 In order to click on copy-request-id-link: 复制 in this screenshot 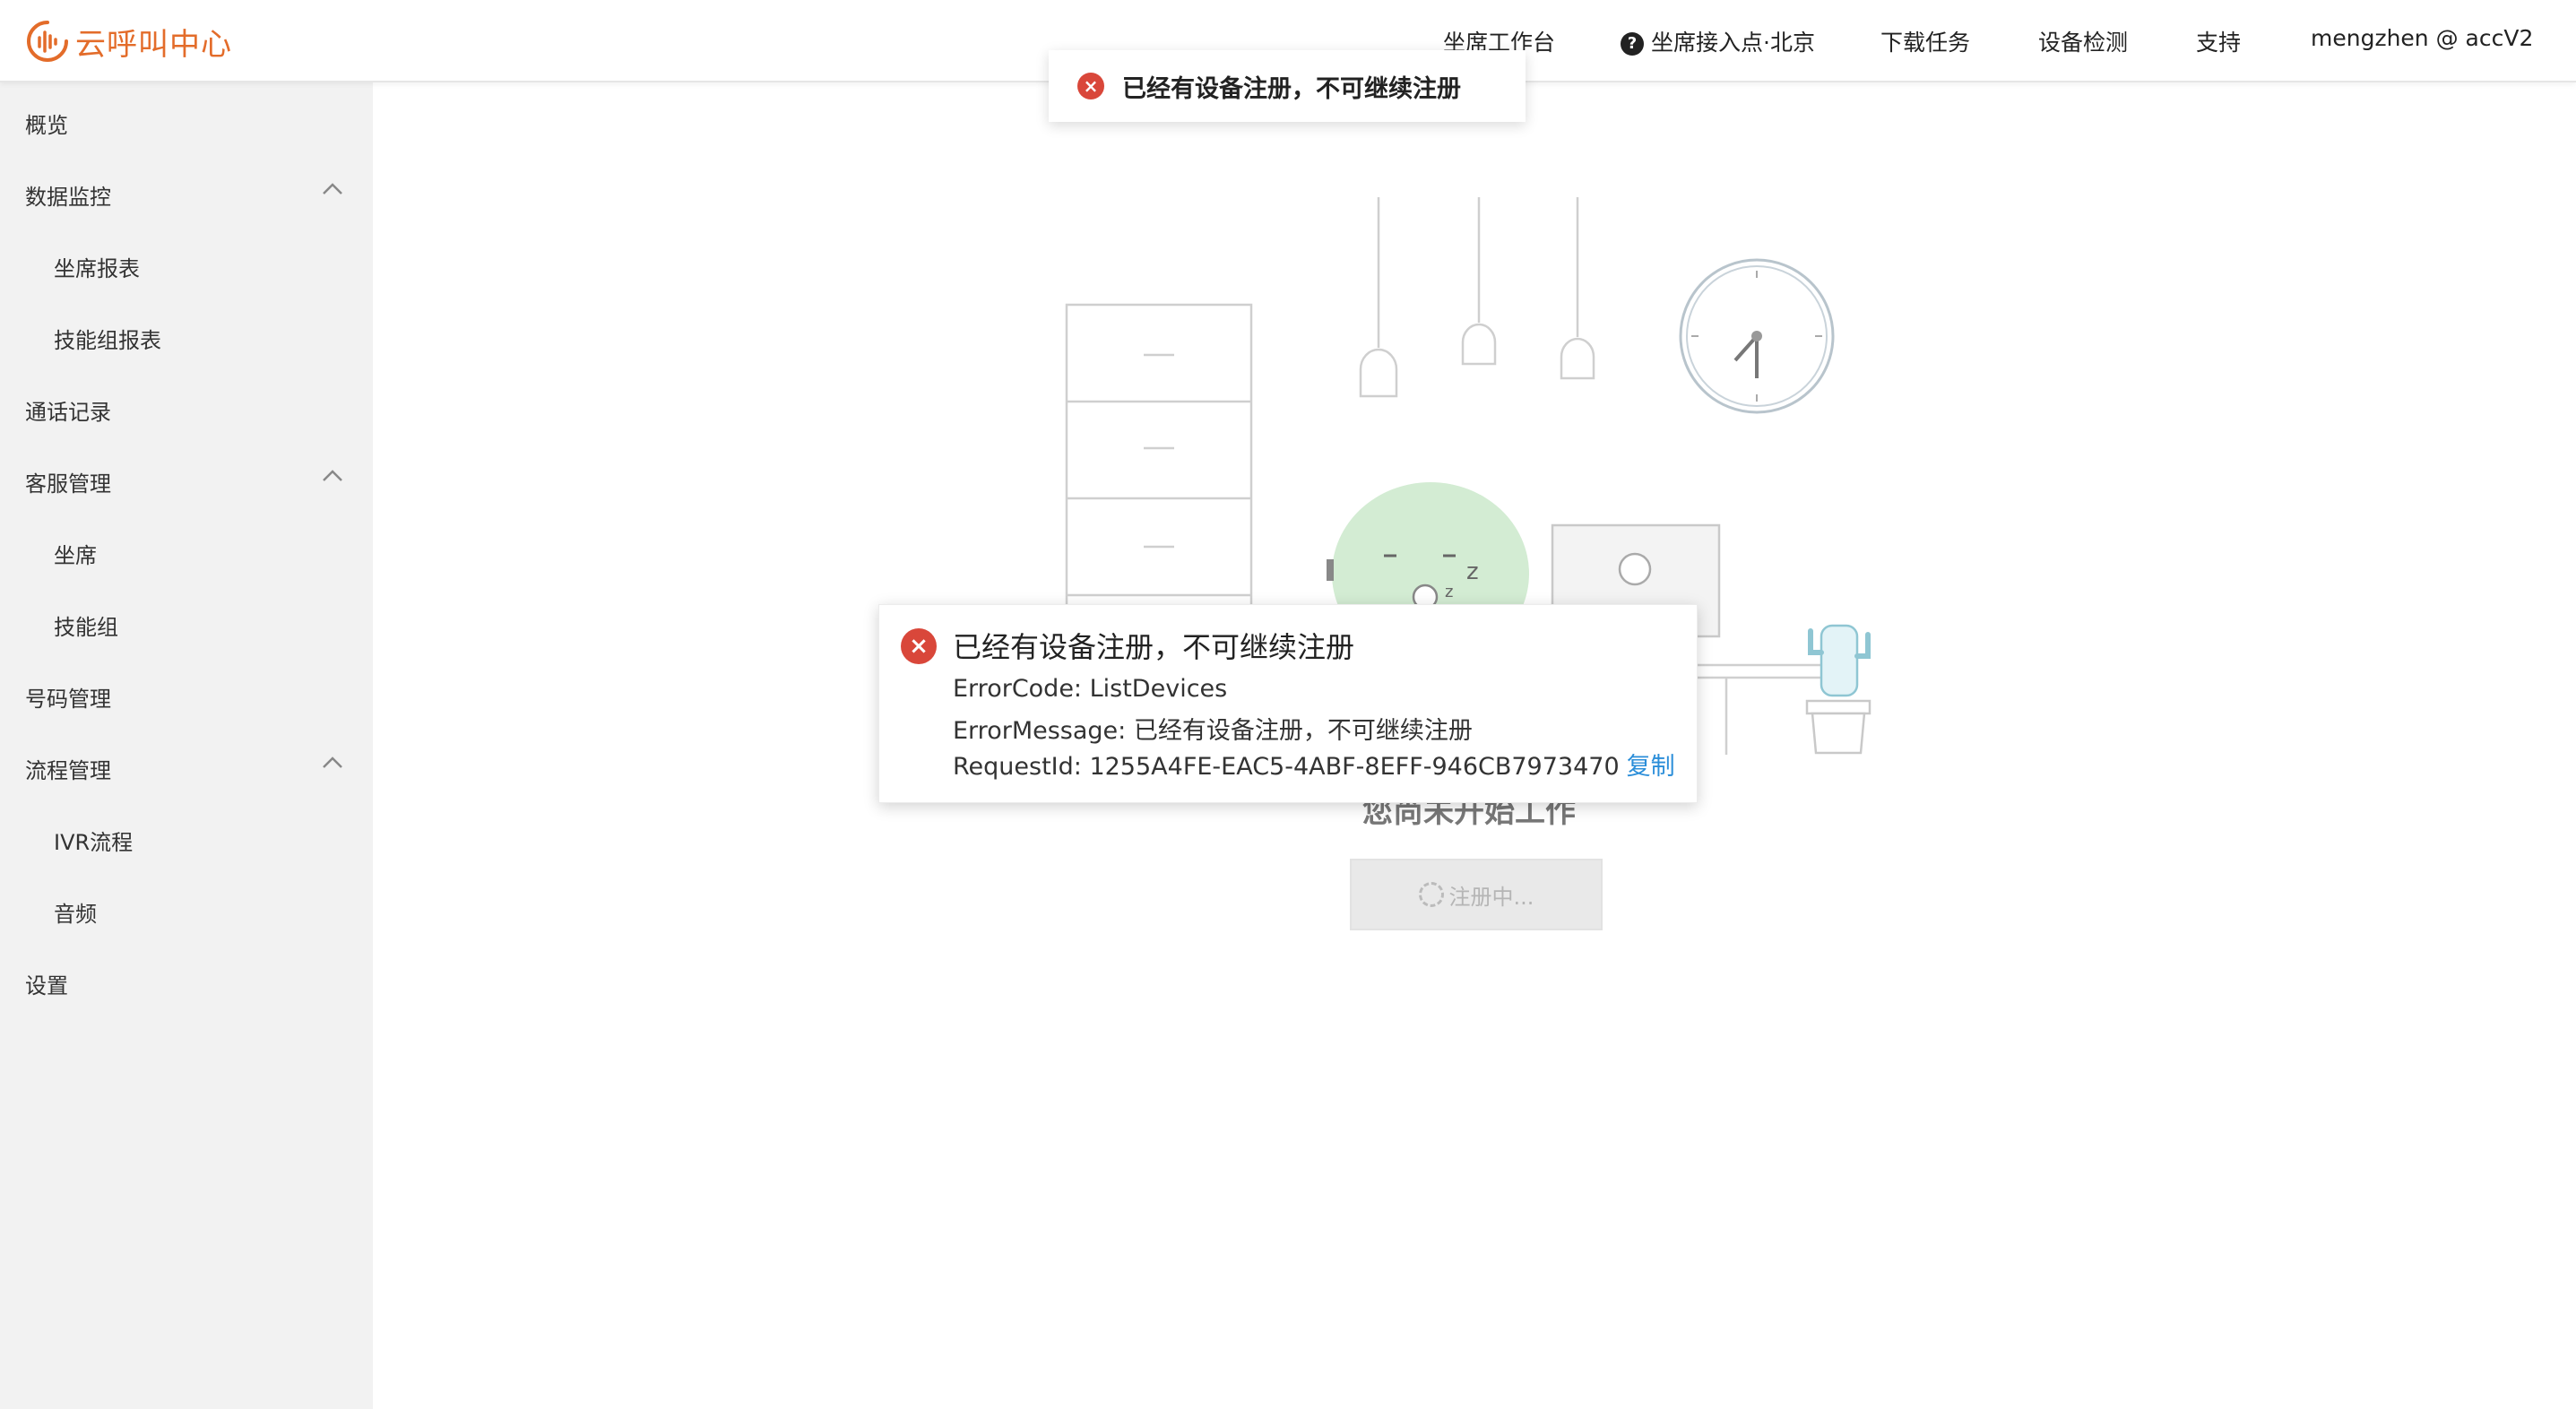, I will do `click(1651, 767)`.